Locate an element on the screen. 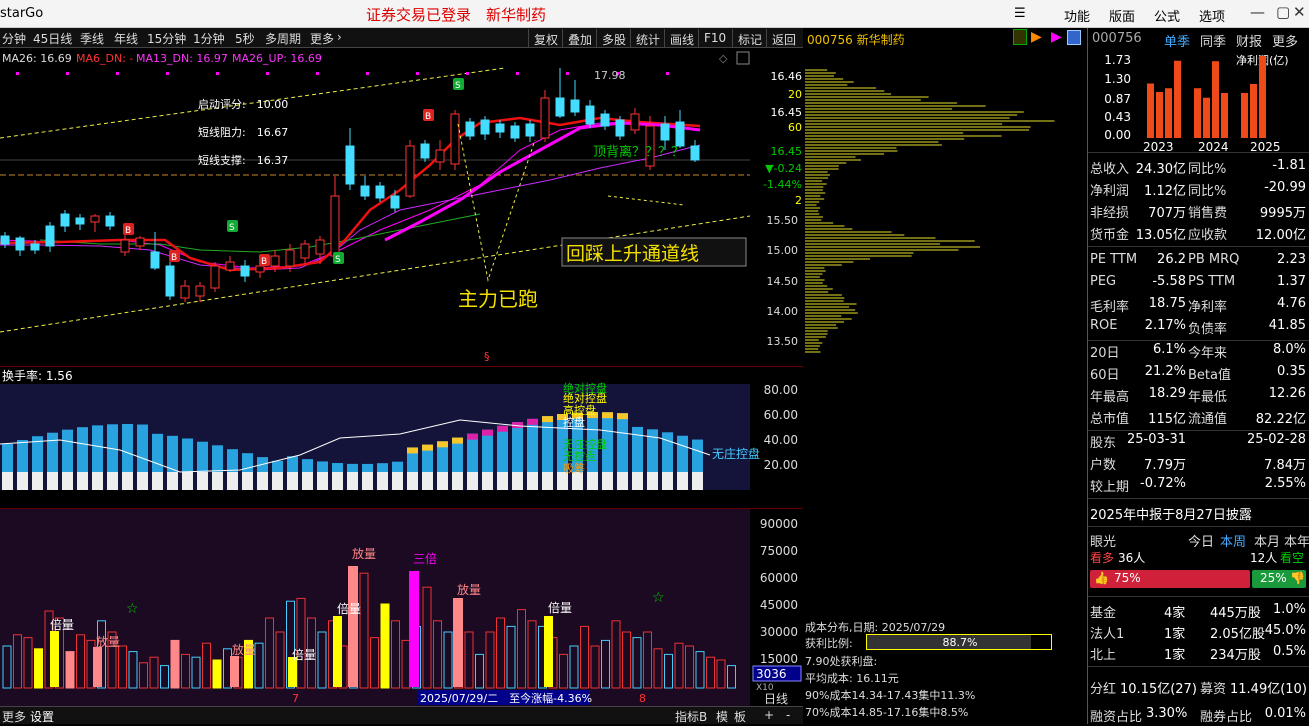  minimize-icon: — is located at coordinates (1257, 12).